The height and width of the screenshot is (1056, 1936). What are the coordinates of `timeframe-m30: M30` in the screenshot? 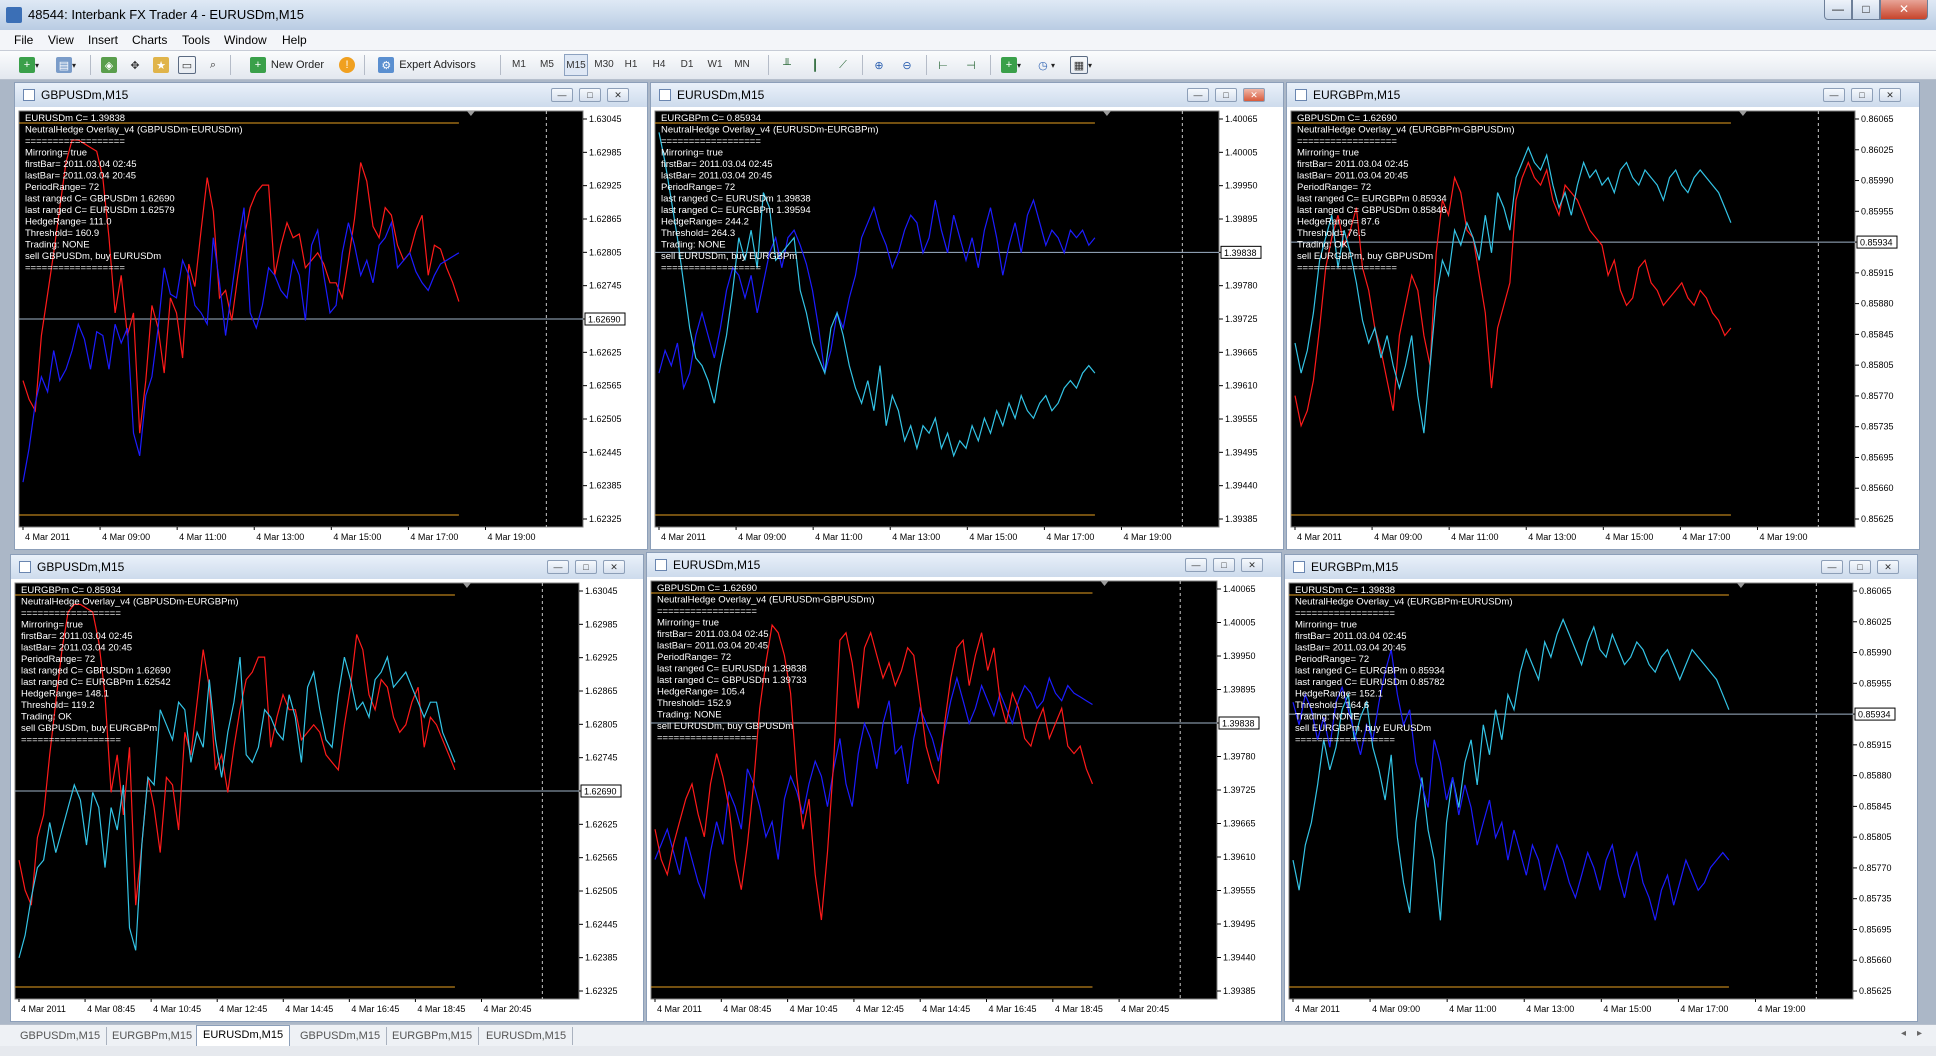 It's located at (604, 65).